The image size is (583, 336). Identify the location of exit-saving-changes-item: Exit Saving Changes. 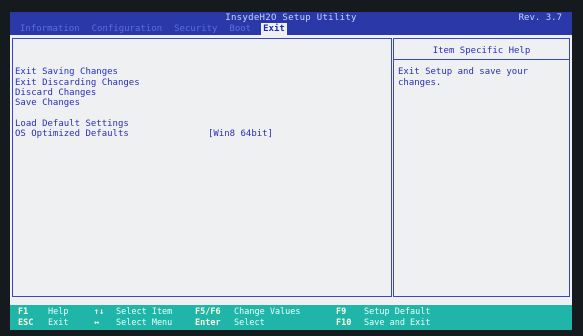
(66, 72).